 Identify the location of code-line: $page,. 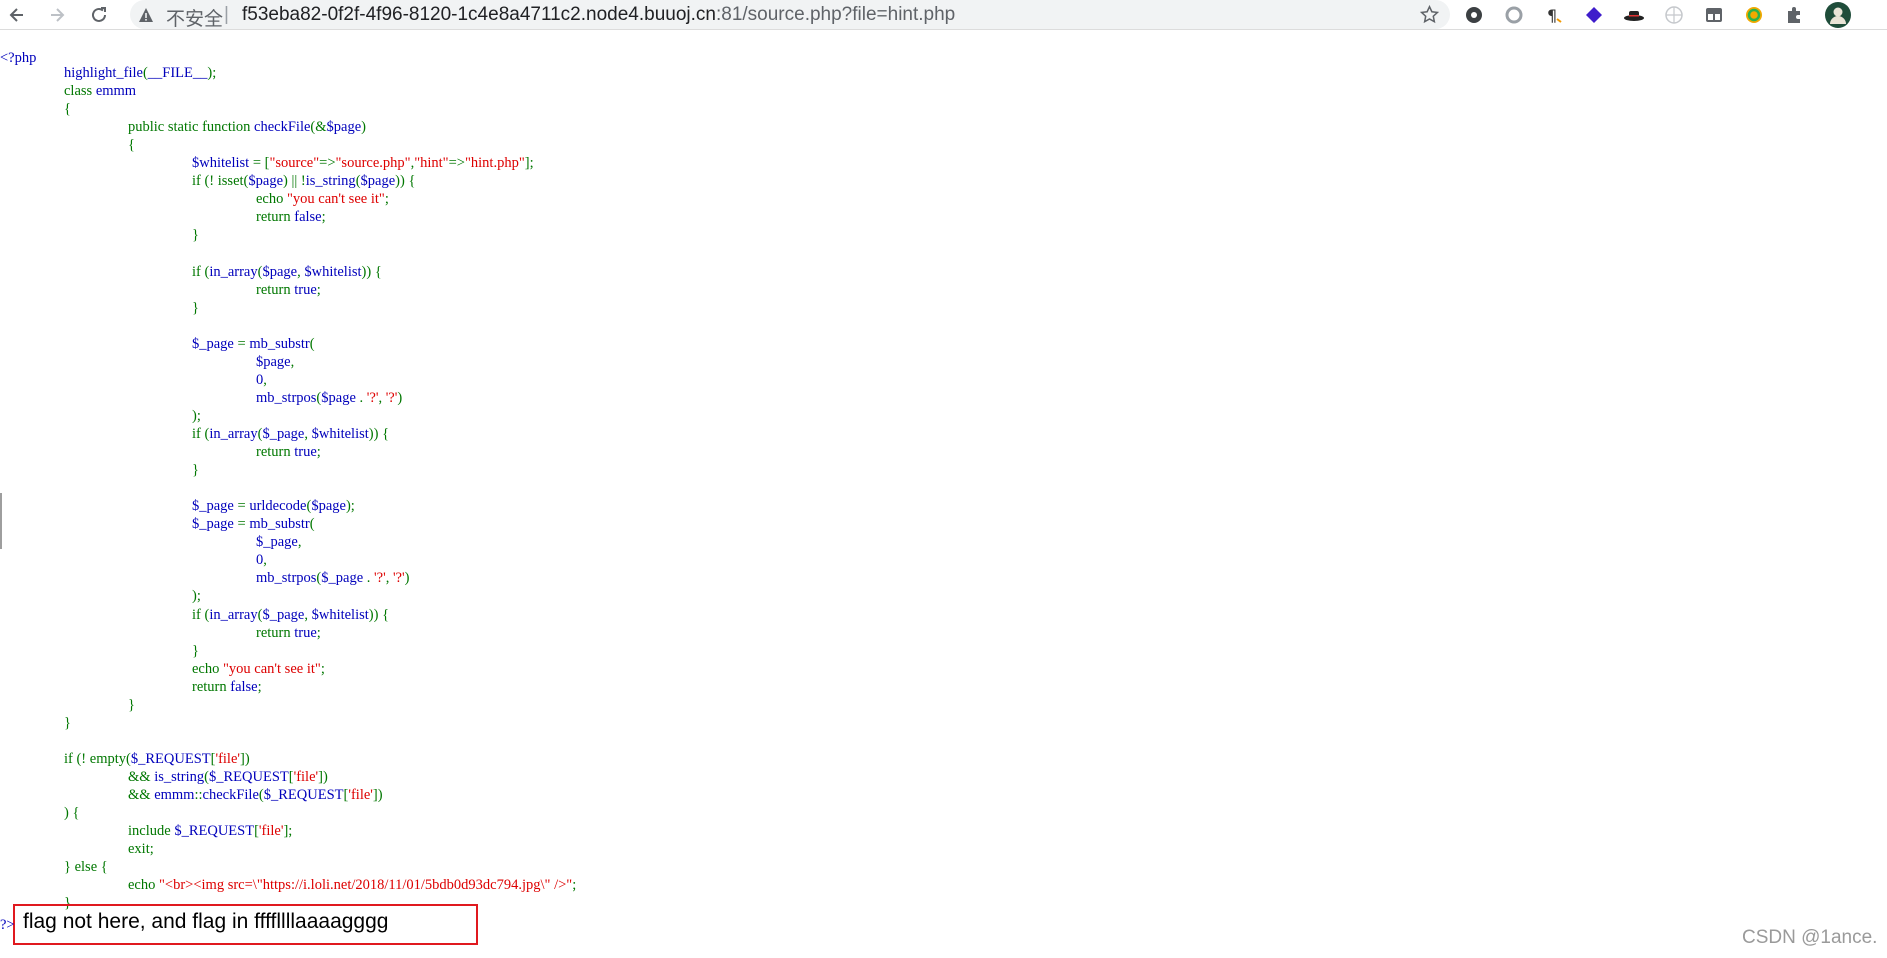
(275, 362).